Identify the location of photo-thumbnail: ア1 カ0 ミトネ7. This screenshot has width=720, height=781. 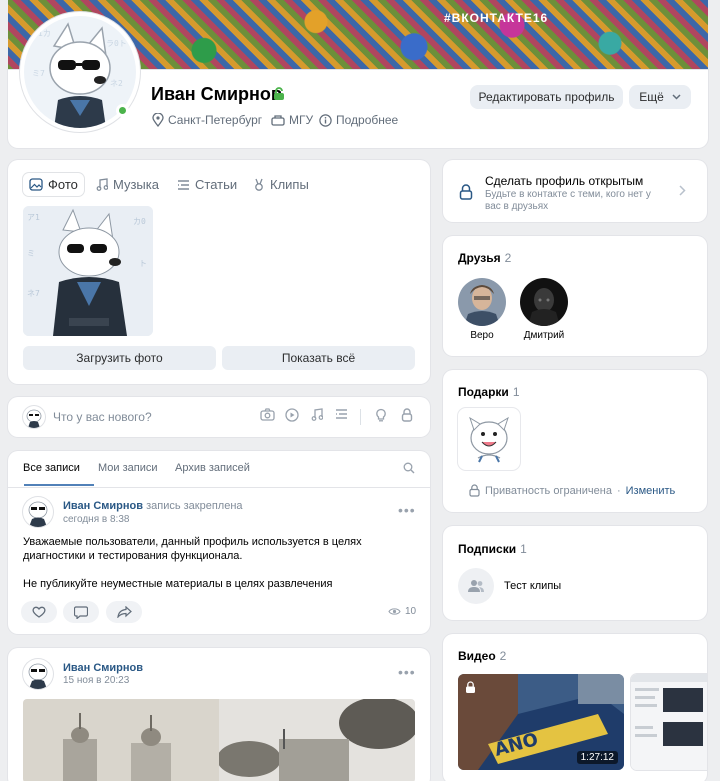
(88, 271).